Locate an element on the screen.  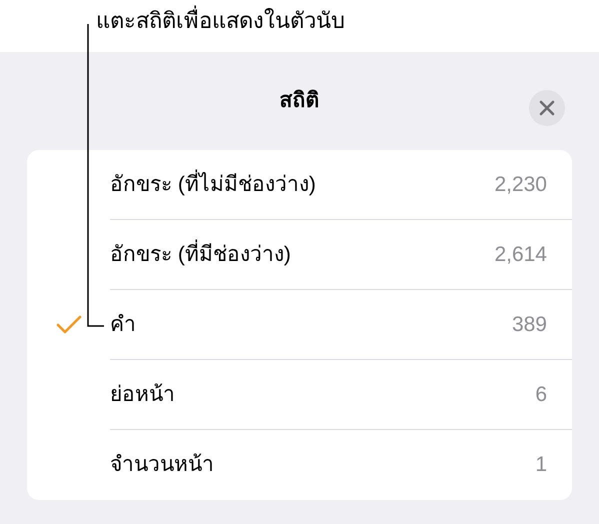
statistic-row: อักขระ (ที่ไม่มีช่องว่าง) 2,230 is located at coordinates (299, 185).